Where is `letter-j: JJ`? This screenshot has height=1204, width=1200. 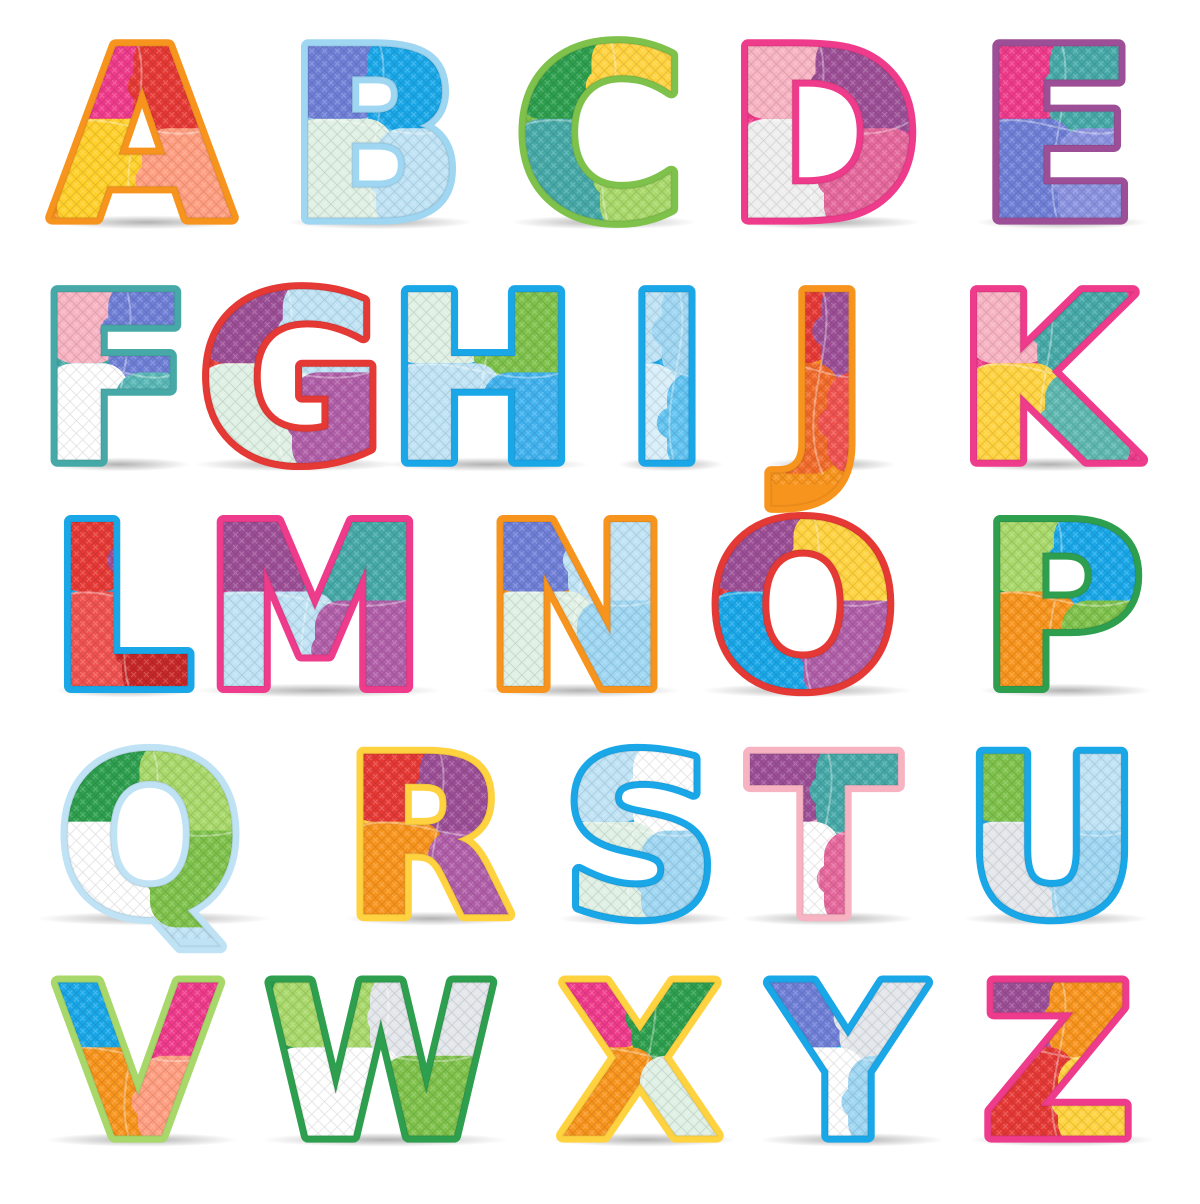
letter-j: JJ is located at coordinates (830, 381).